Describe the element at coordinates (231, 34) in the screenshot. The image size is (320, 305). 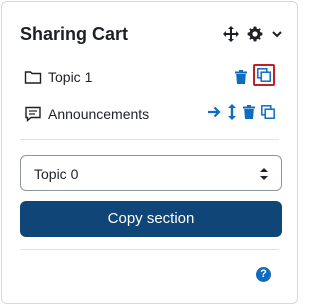
I see `move-icon` at that location.